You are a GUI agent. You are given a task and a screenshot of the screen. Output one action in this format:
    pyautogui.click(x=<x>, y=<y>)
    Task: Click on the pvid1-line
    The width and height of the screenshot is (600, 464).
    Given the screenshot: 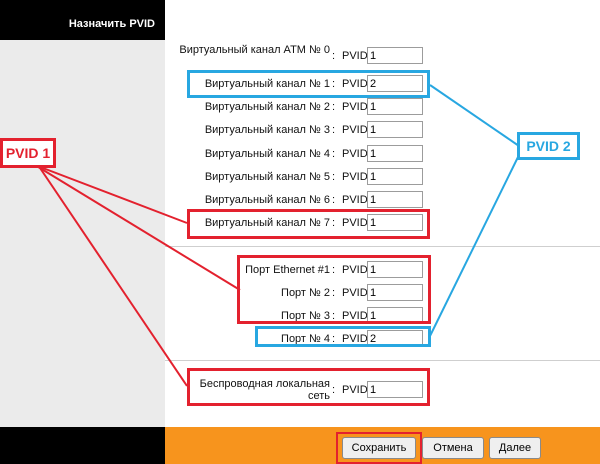 What is the action you would take?
    pyautogui.click(x=112, y=275)
    